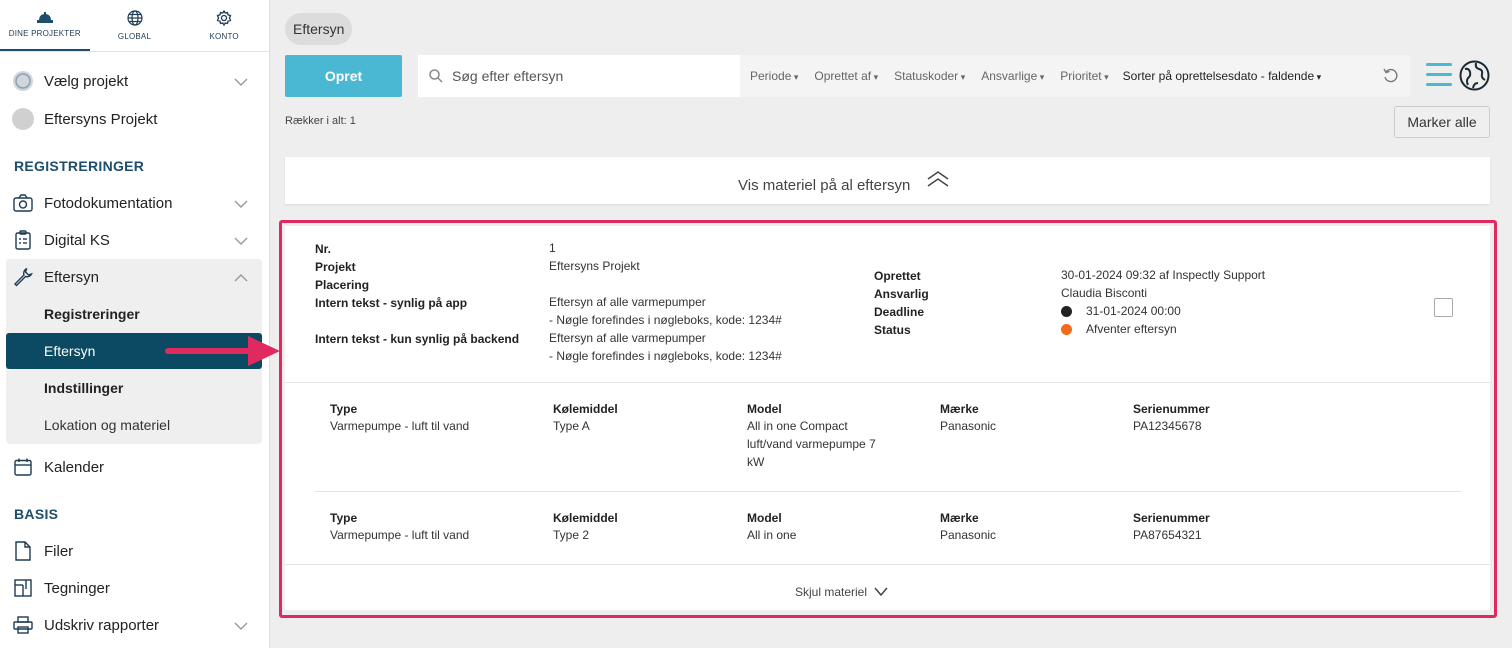 Image resolution: width=1512 pixels, height=648 pixels. Describe the element at coordinates (23, 277) in the screenshot. I see `wrench-icon` at that location.